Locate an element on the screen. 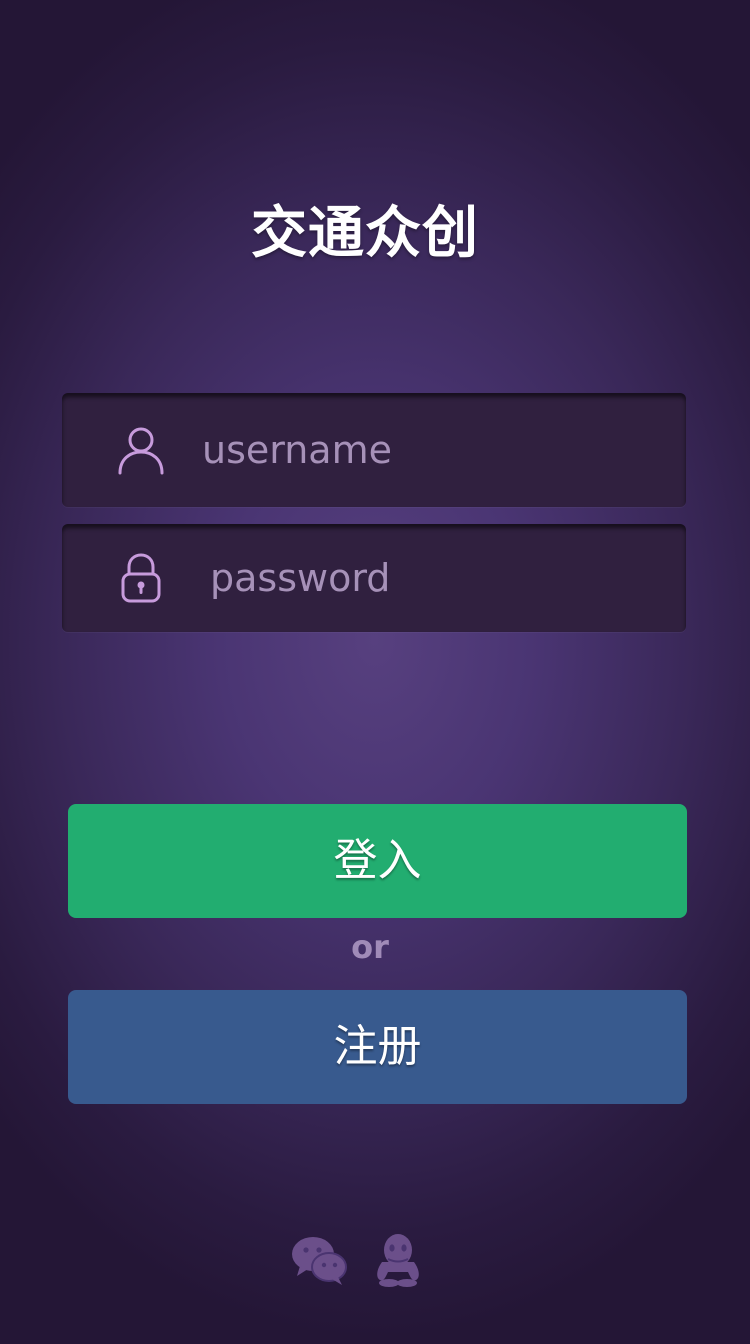 Image resolution: width=750 pixels, height=1344 pixels. wechat-icon is located at coordinates (319, 1261).